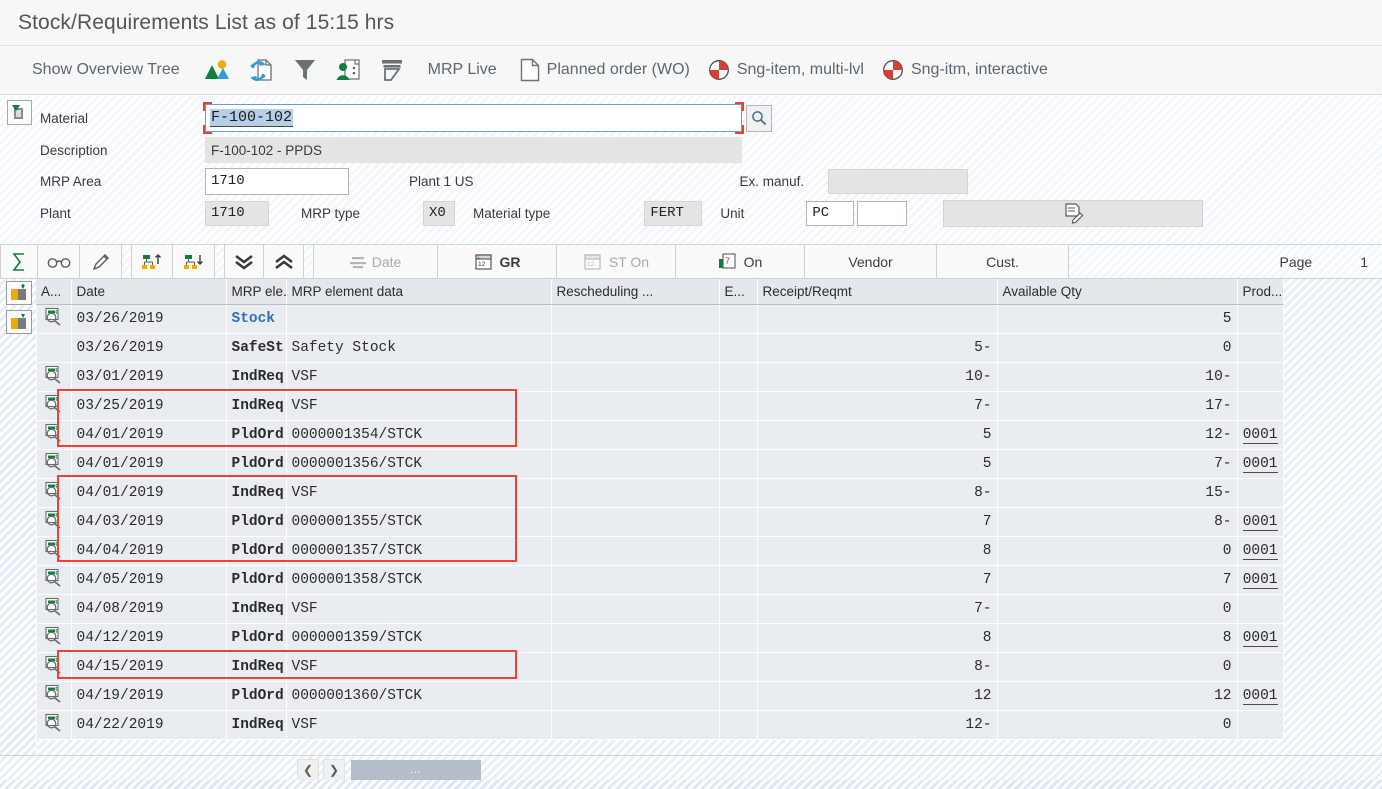 The image size is (1382, 789). Describe the element at coordinates (284, 261) in the screenshot. I see `expand-all-button` at that location.